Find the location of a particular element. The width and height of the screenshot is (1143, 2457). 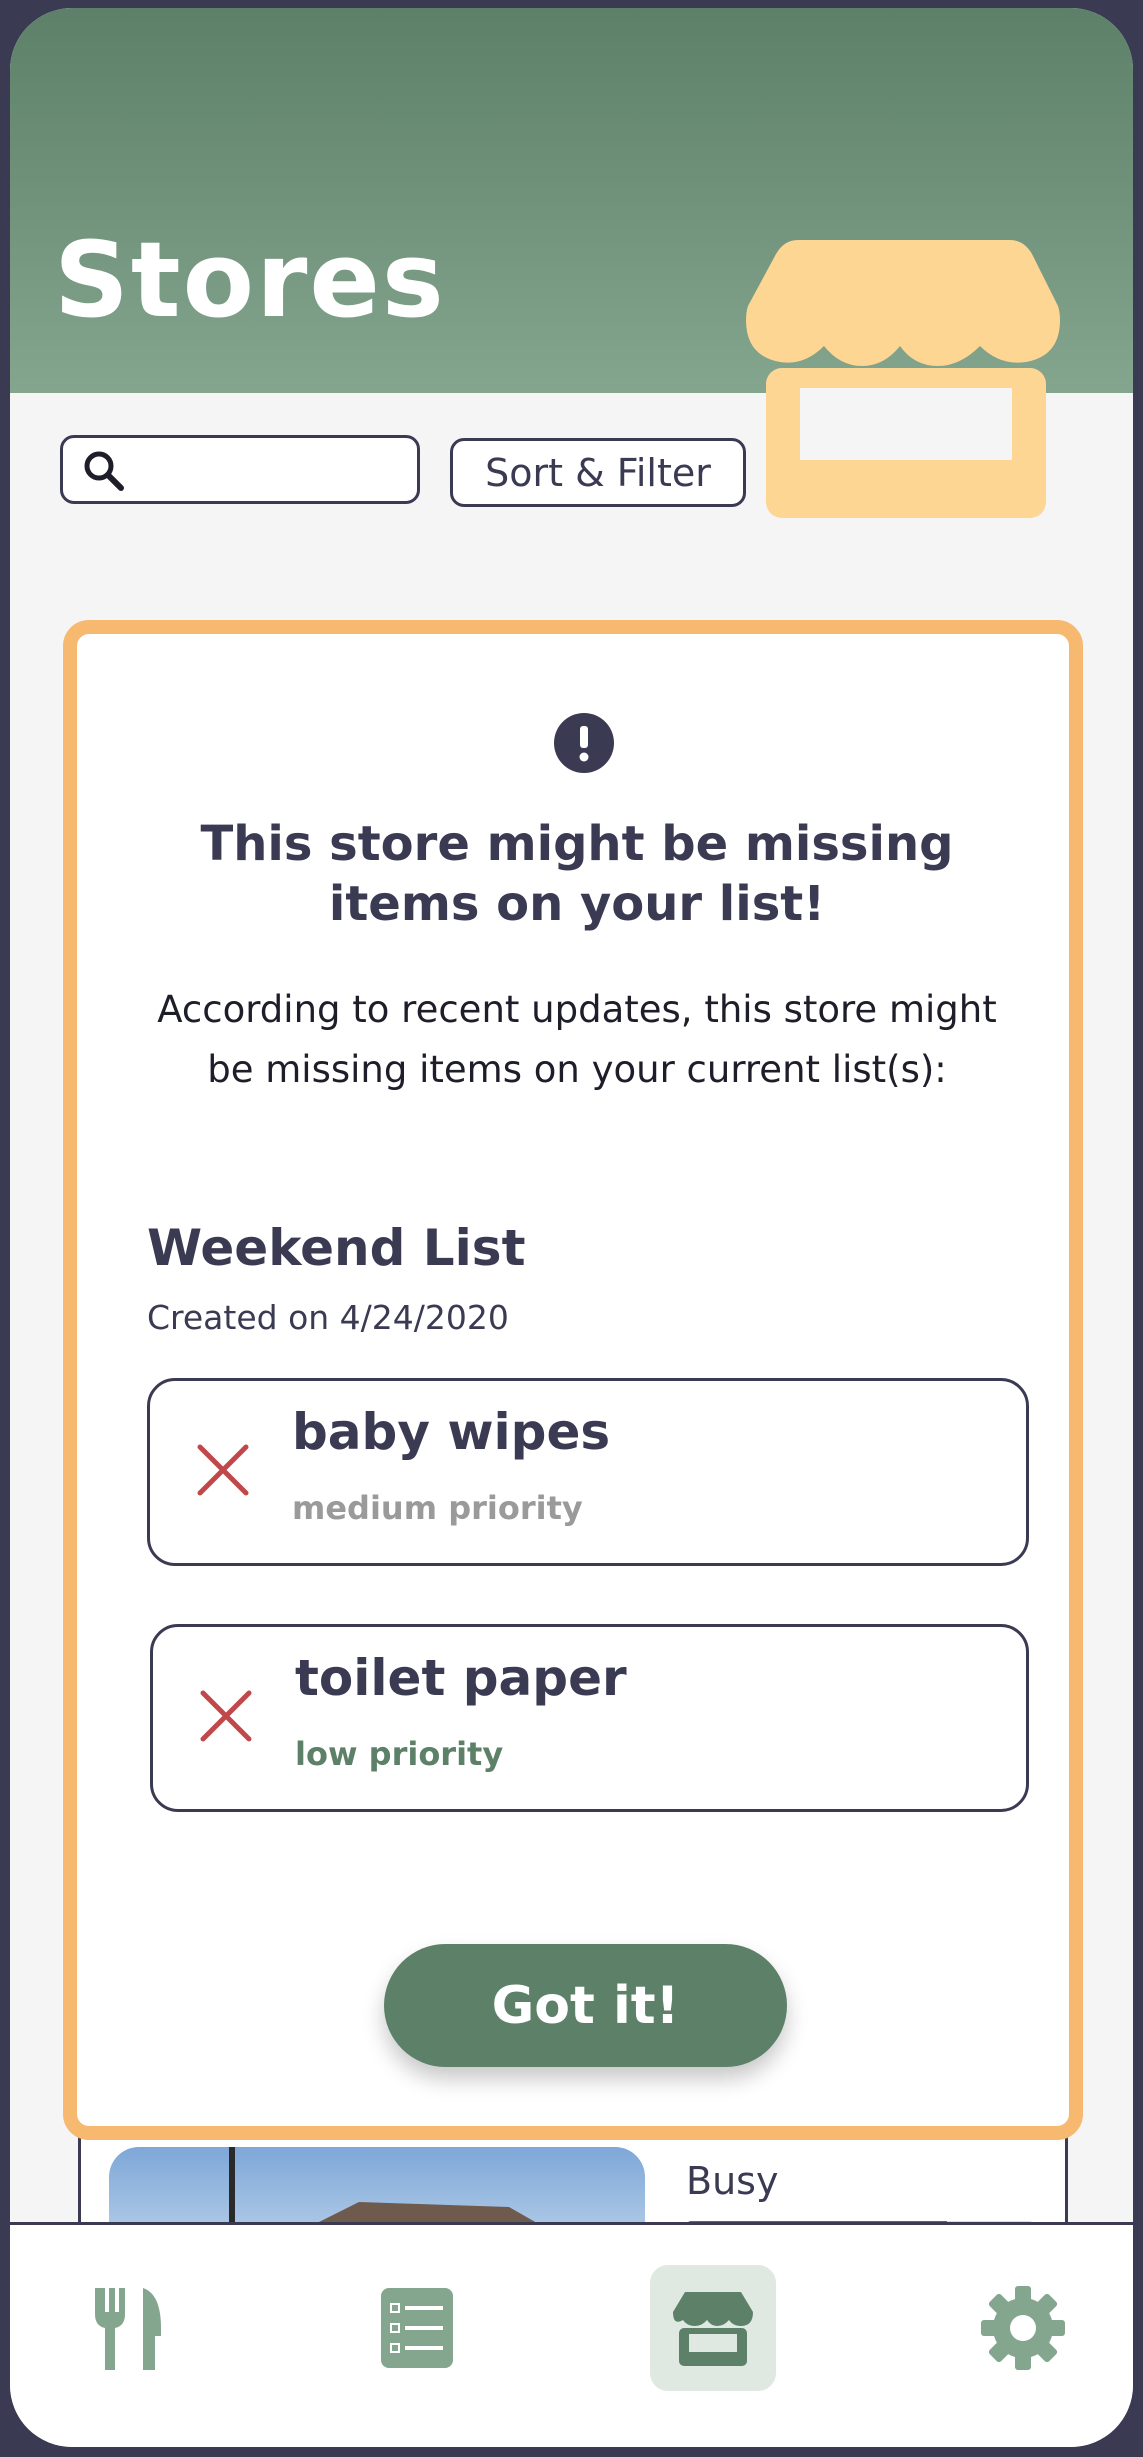

list-icon is located at coordinates (417, 2328).